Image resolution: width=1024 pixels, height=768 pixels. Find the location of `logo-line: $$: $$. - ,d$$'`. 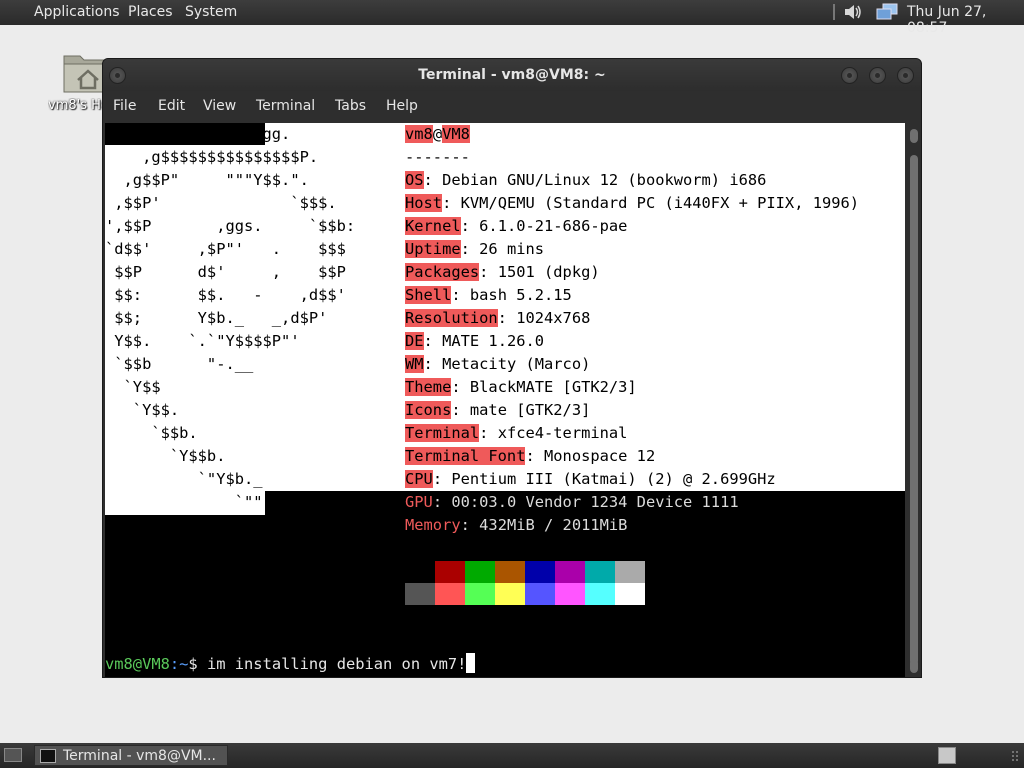

logo-line: $$: $$. - ,d$$' is located at coordinates (225, 295).